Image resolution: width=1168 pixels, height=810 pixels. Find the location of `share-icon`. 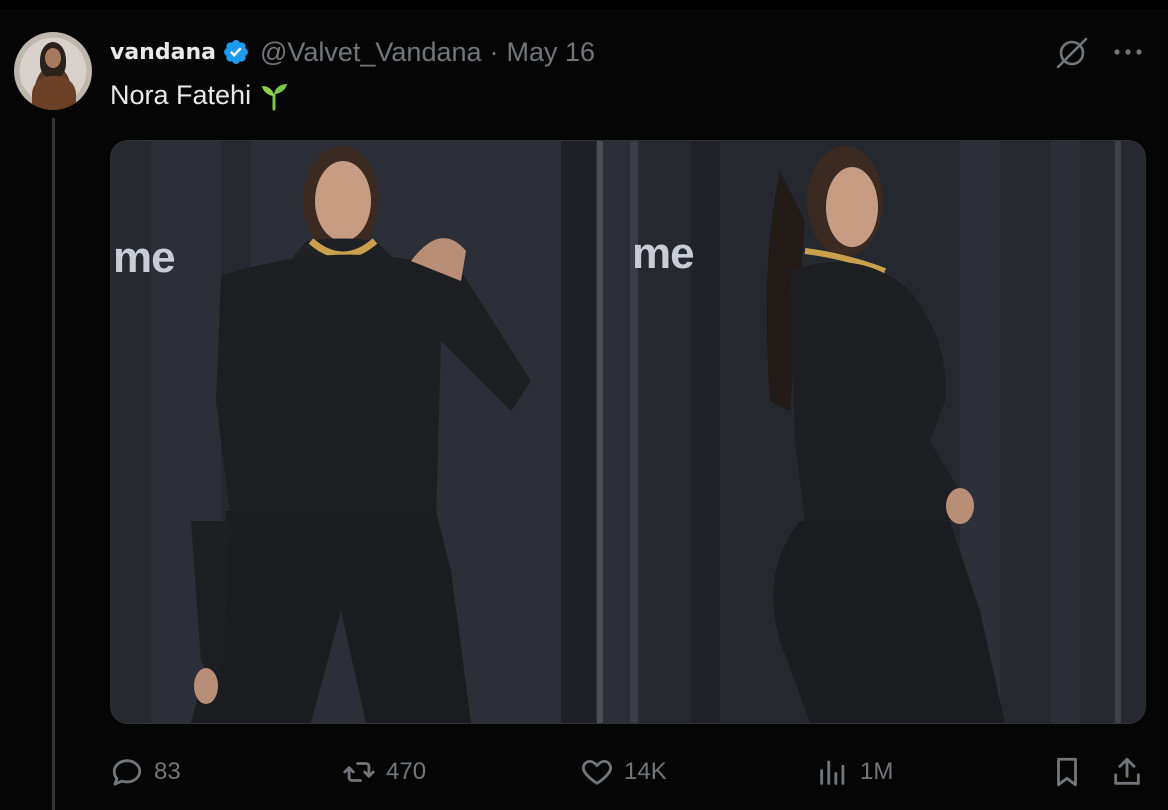

share-icon is located at coordinates (1127, 771).